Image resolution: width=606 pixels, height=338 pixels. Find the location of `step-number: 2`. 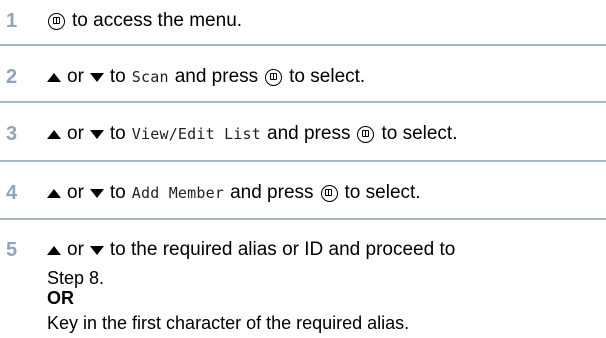

step-number: 2 is located at coordinates (12, 77).